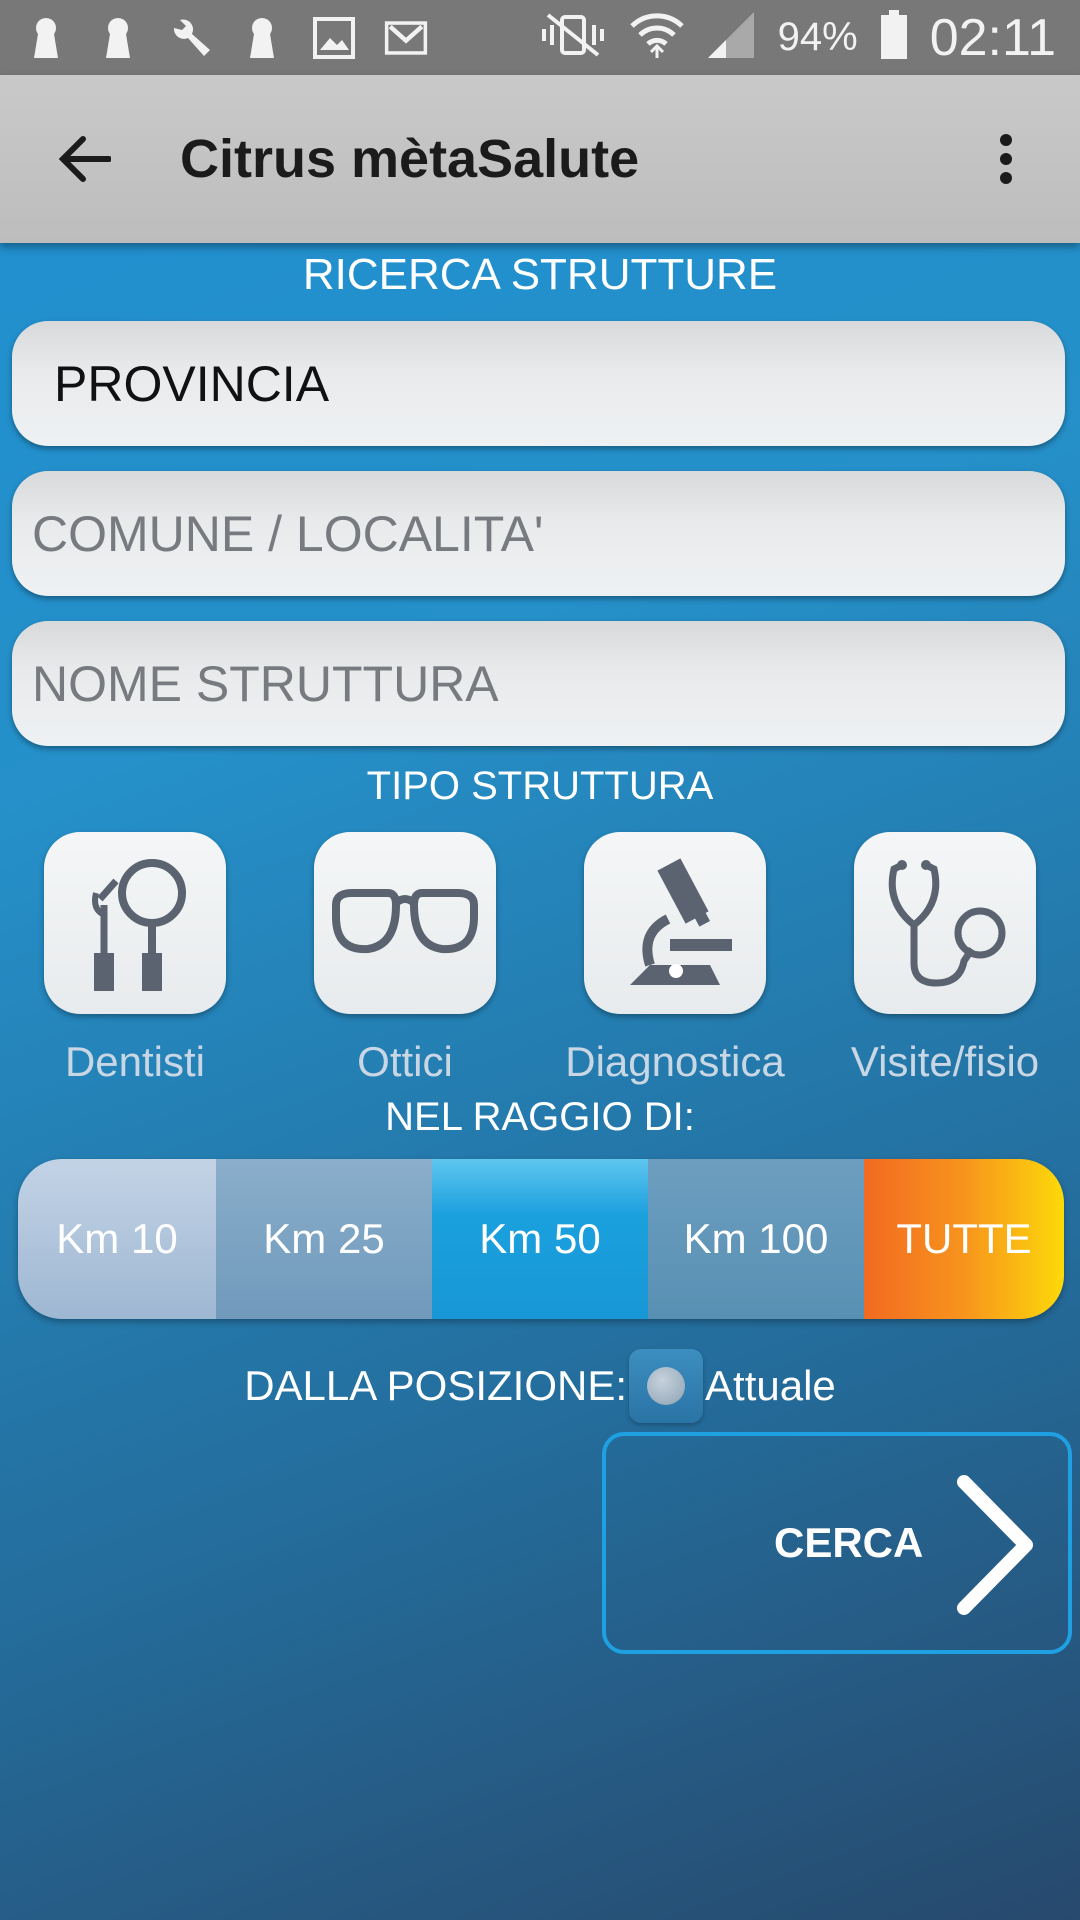 The height and width of the screenshot is (1920, 1080). What do you see at coordinates (548, 533) in the screenshot?
I see `comune-input` at bounding box center [548, 533].